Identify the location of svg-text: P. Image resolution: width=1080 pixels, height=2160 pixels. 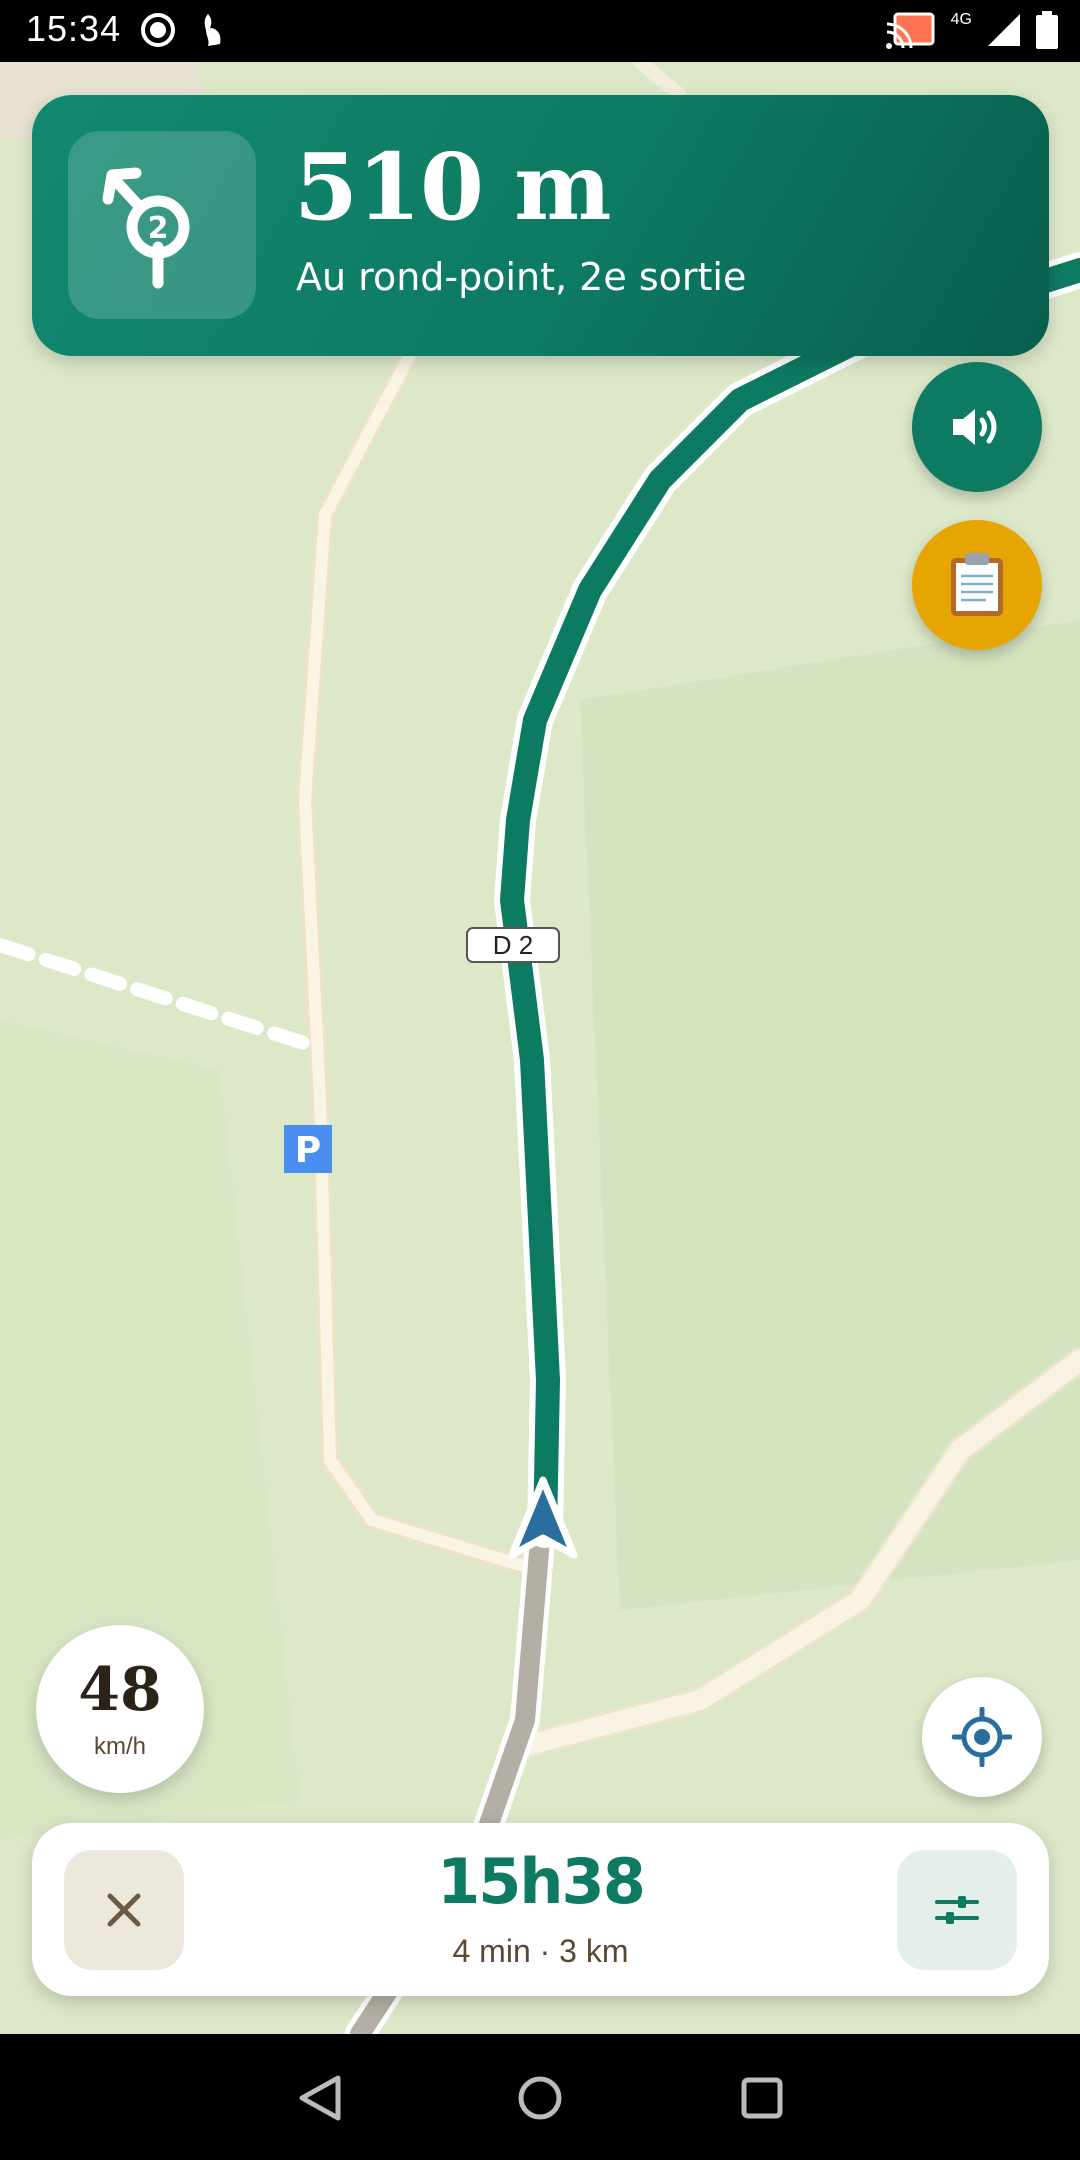
(308, 1150).